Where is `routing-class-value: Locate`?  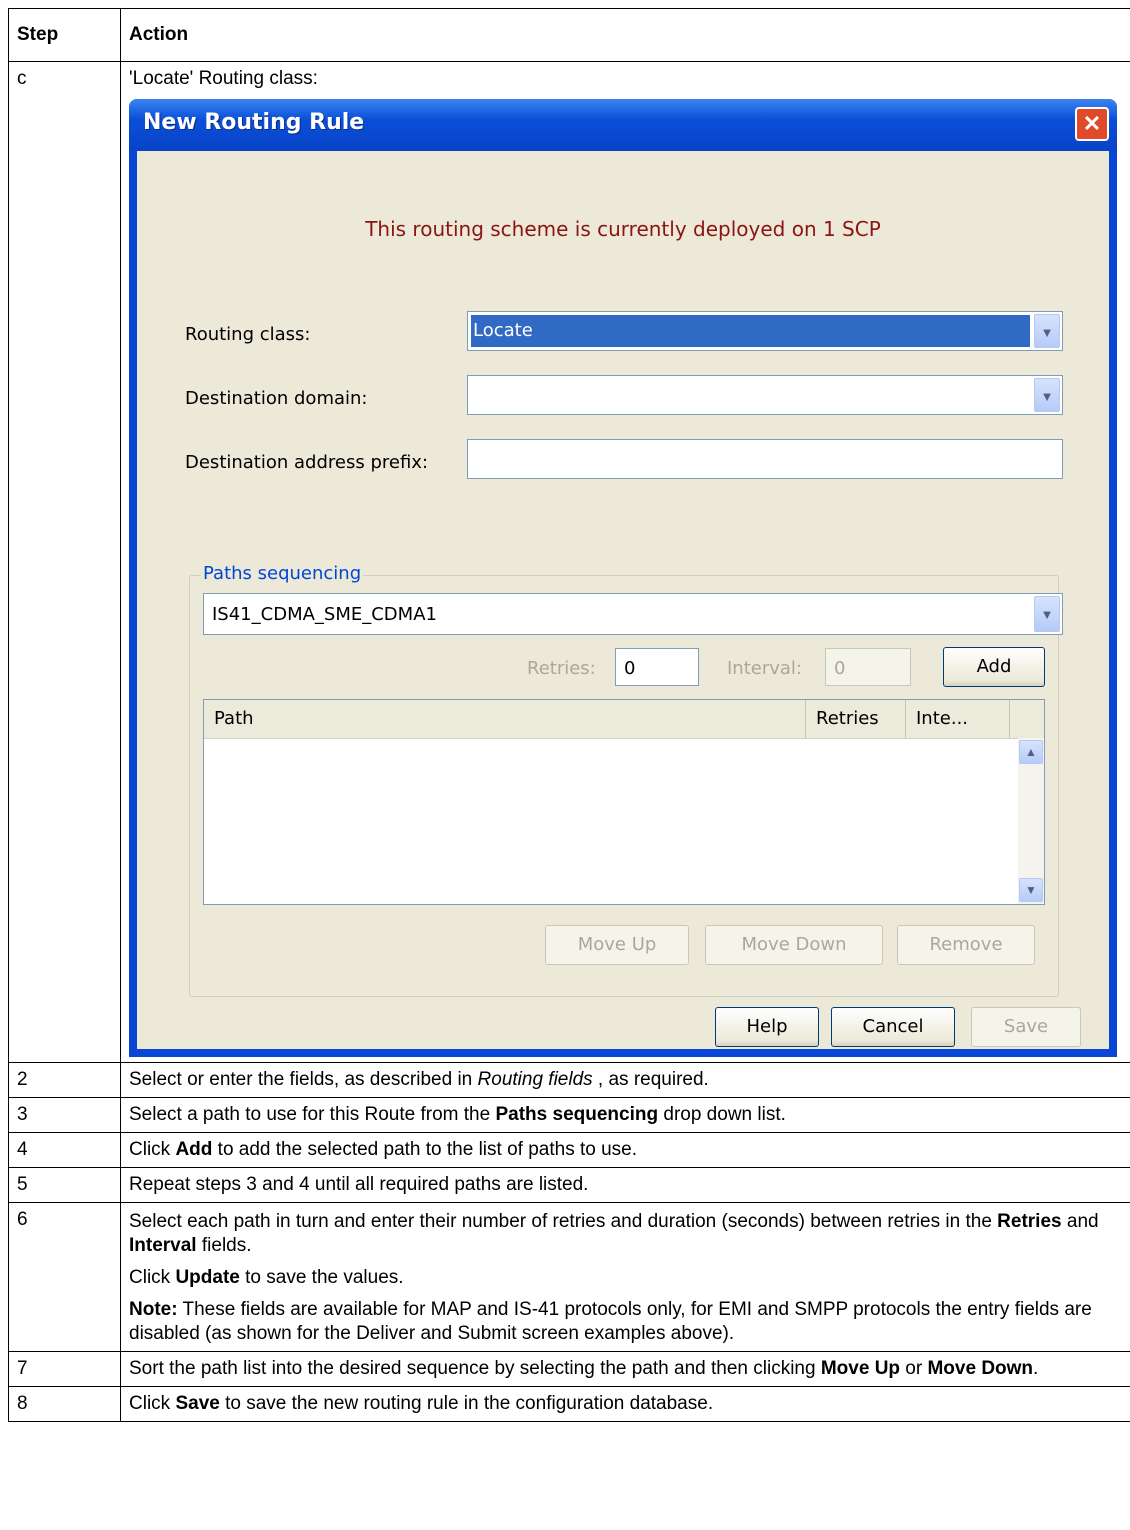 routing-class-value: Locate is located at coordinates (750, 331).